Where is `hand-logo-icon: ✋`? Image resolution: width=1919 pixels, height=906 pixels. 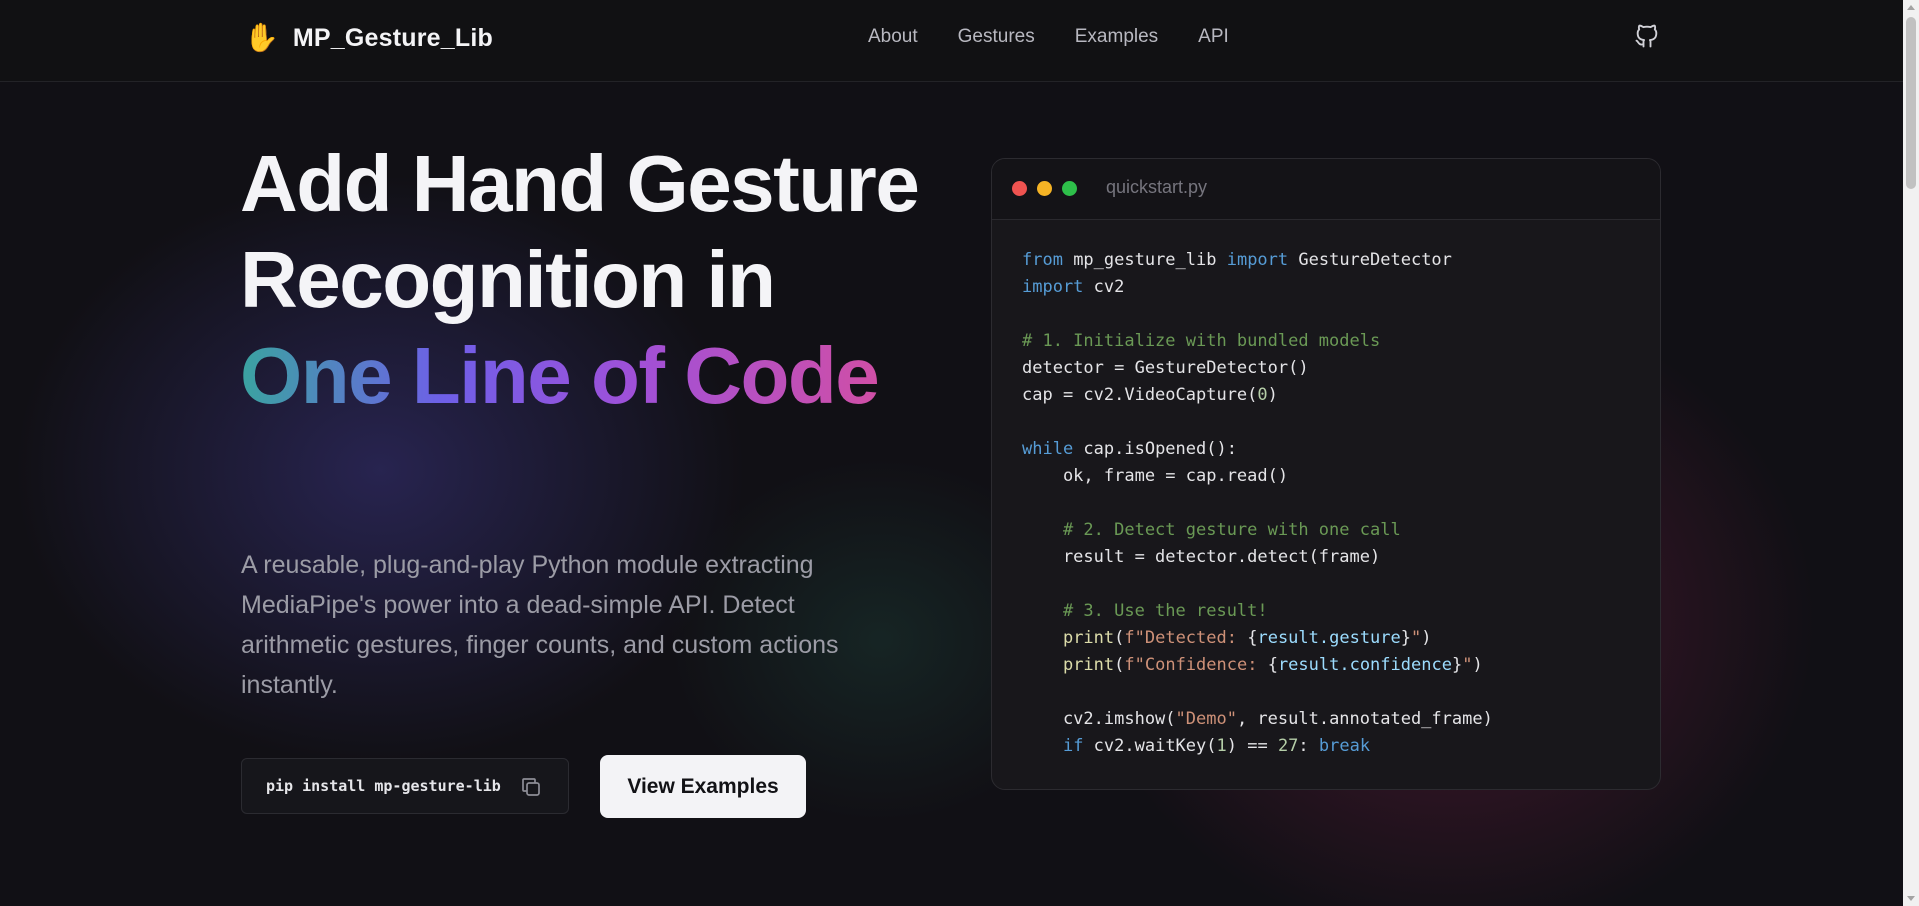
hand-logo-icon: ✋ is located at coordinates (261, 37).